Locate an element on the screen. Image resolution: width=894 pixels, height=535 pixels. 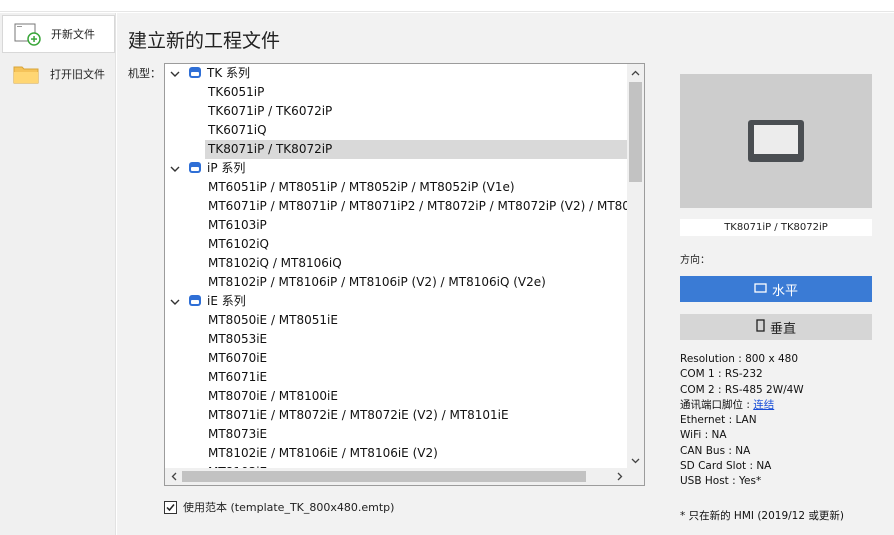
spec-port-pins-label: 通讯端口脚位 : is located at coordinates (717, 404).